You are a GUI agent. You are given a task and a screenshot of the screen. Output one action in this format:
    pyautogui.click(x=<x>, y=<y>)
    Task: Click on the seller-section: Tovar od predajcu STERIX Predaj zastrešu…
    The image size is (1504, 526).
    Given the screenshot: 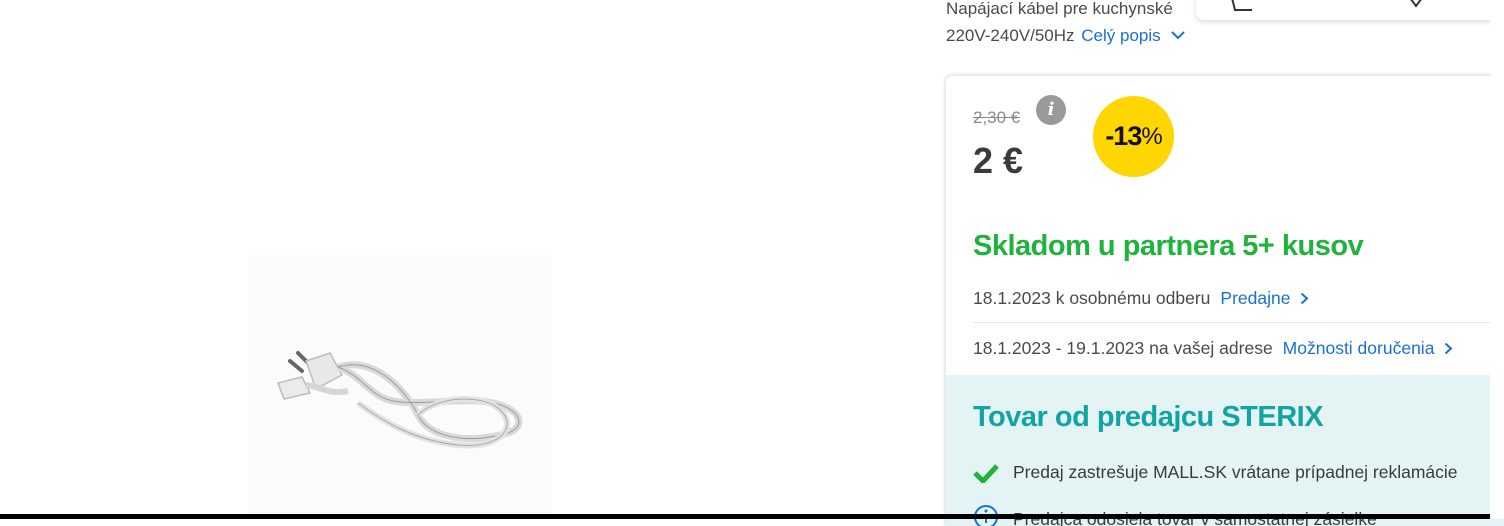 What is the action you would take?
    pyautogui.click(x=1225, y=450)
    